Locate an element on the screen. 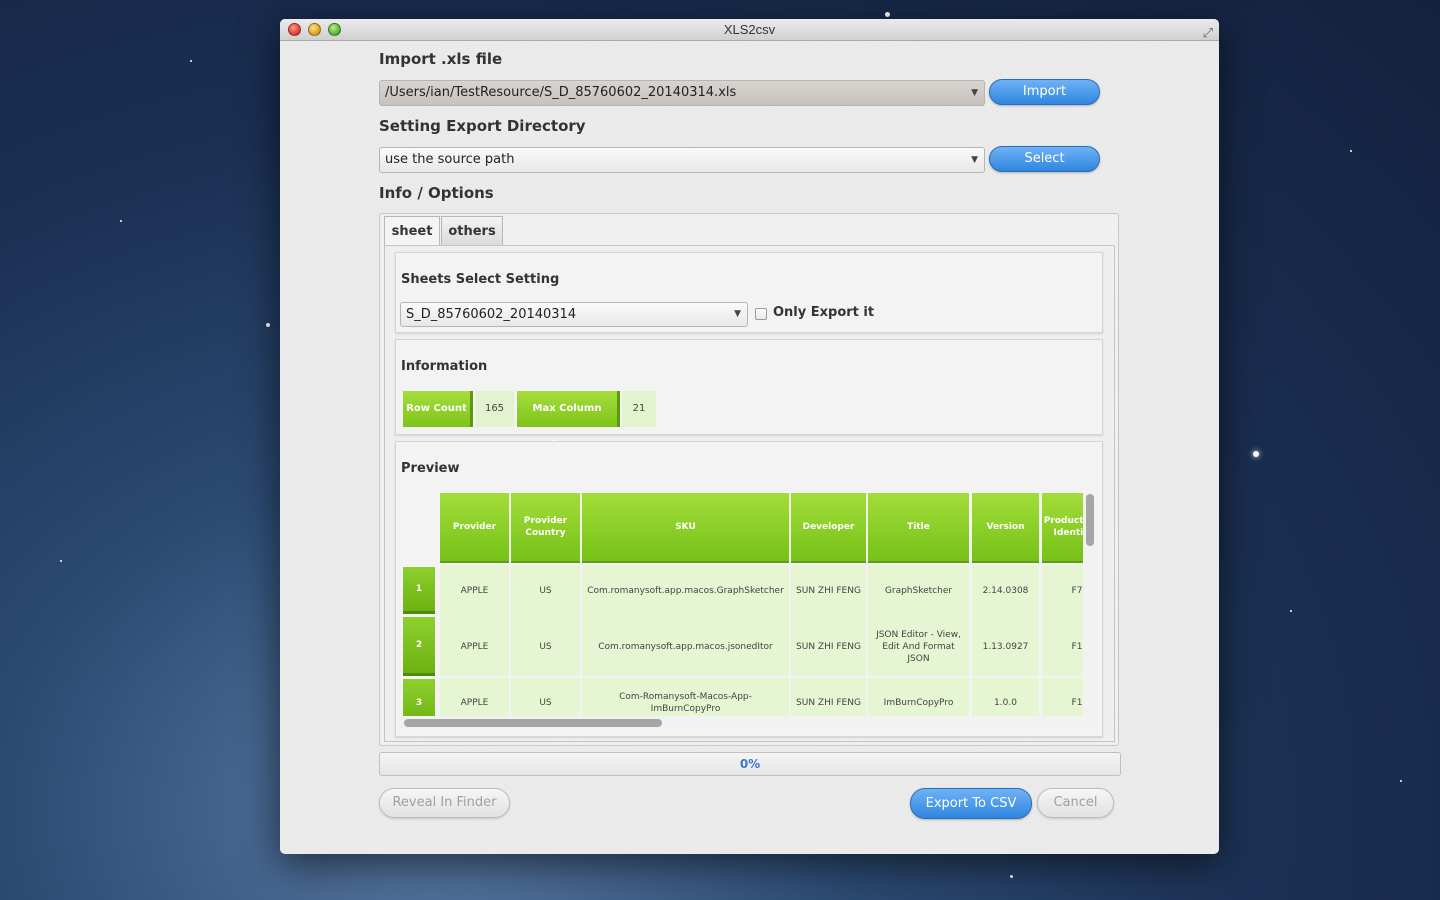 The width and height of the screenshot is (1440, 900). minimize-window-button is located at coordinates (314, 29).